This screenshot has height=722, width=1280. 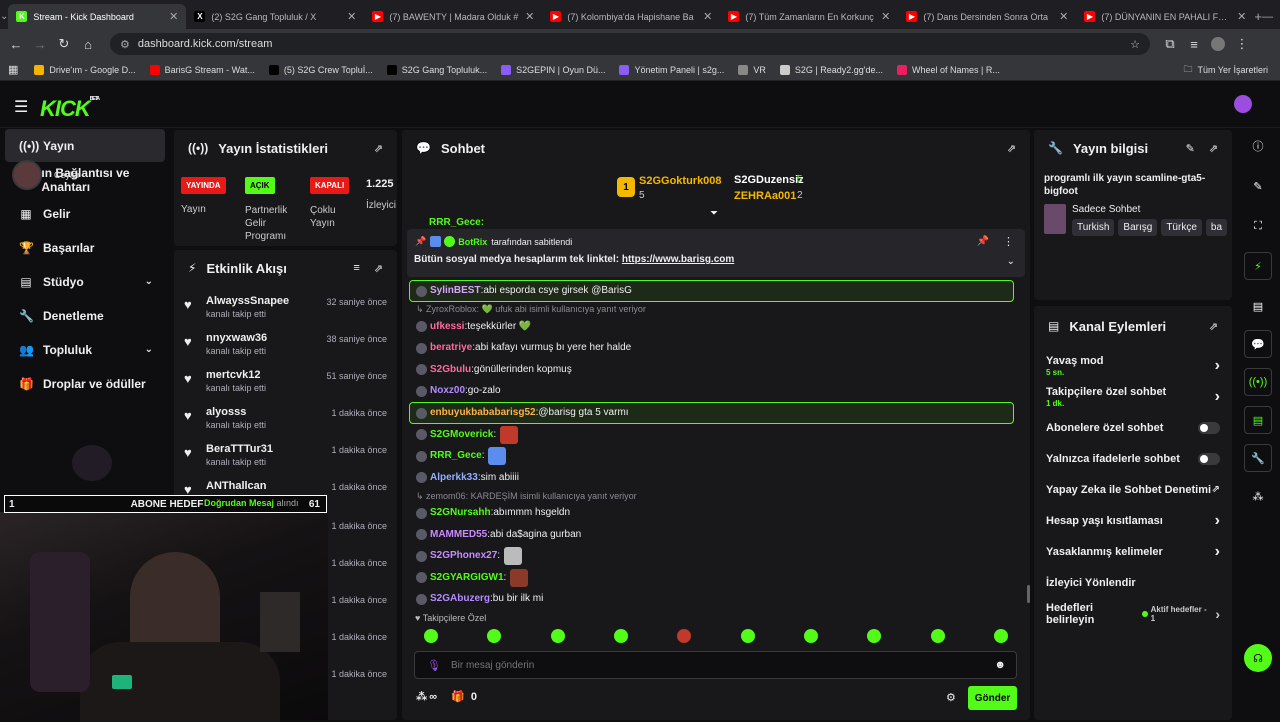 What do you see at coordinates (1133, 365) in the screenshot?
I see `channel-action-item: Yavaş mod 5 sn. ›` at bounding box center [1133, 365].